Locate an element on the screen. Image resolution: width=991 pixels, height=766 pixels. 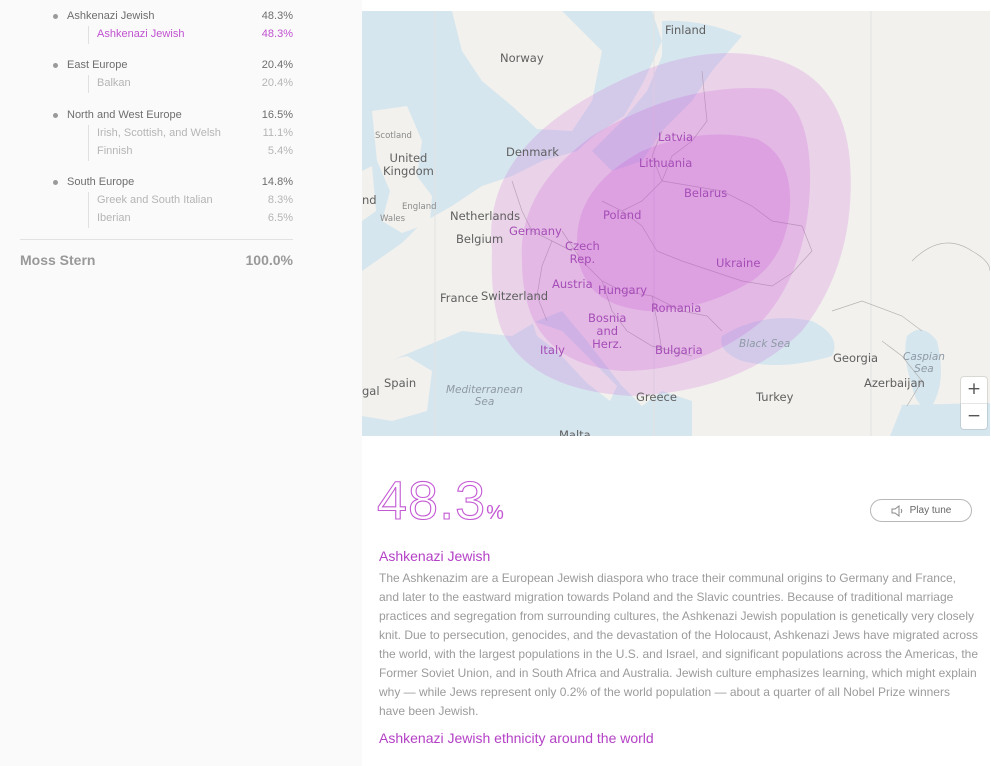
subregion-row: Irish, Scottish, and Welsh 11.1% is located at coordinates (191, 134).